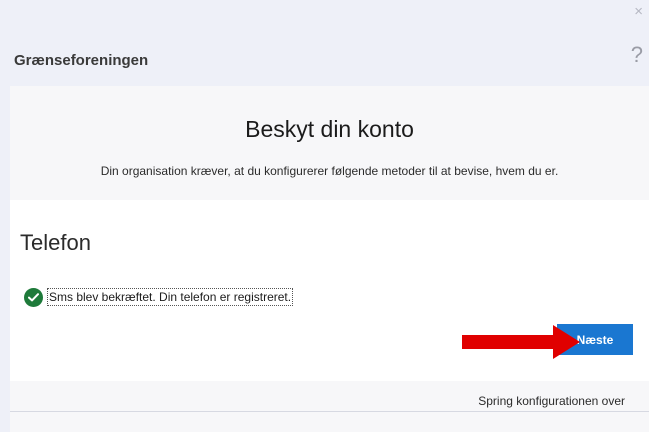  I want to click on check-circle-icon, so click(33, 297).